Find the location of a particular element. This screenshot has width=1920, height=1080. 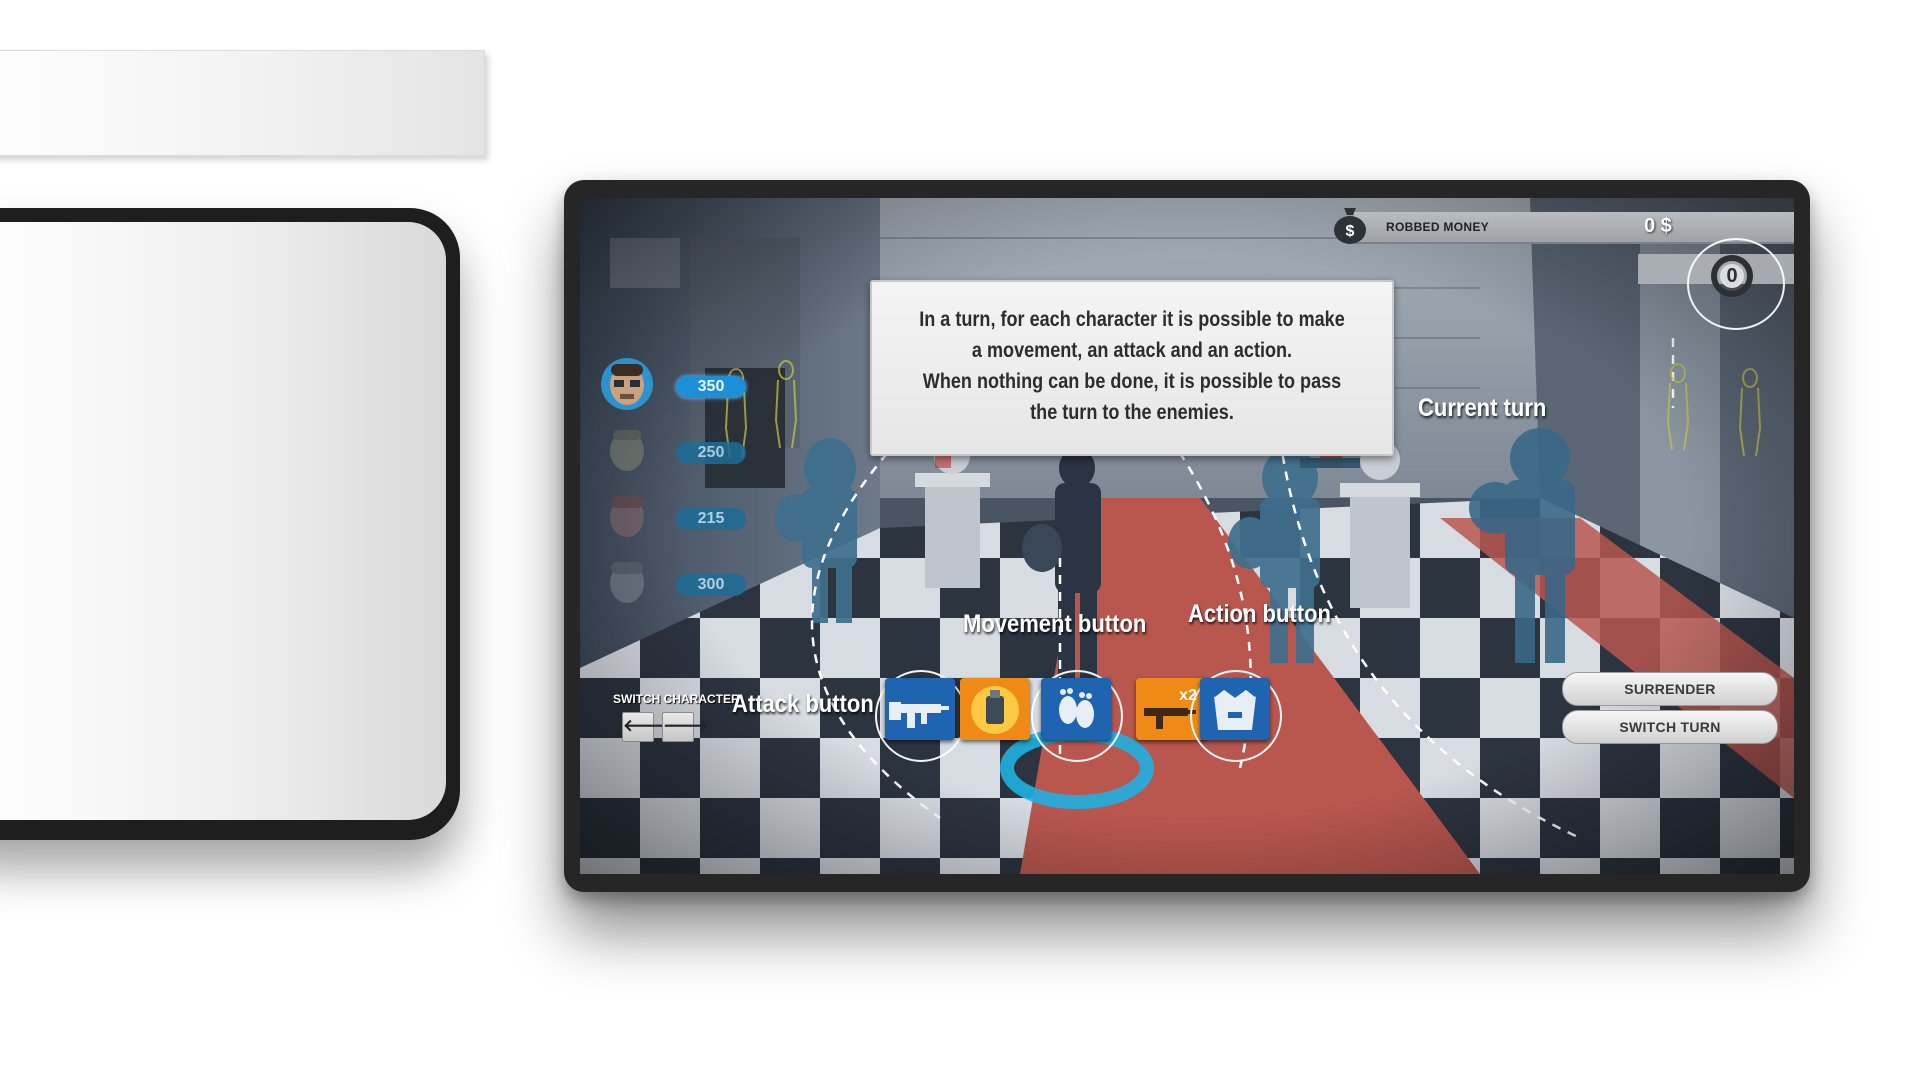

robbed-money-value: 0 $ is located at coordinates (1658, 226).